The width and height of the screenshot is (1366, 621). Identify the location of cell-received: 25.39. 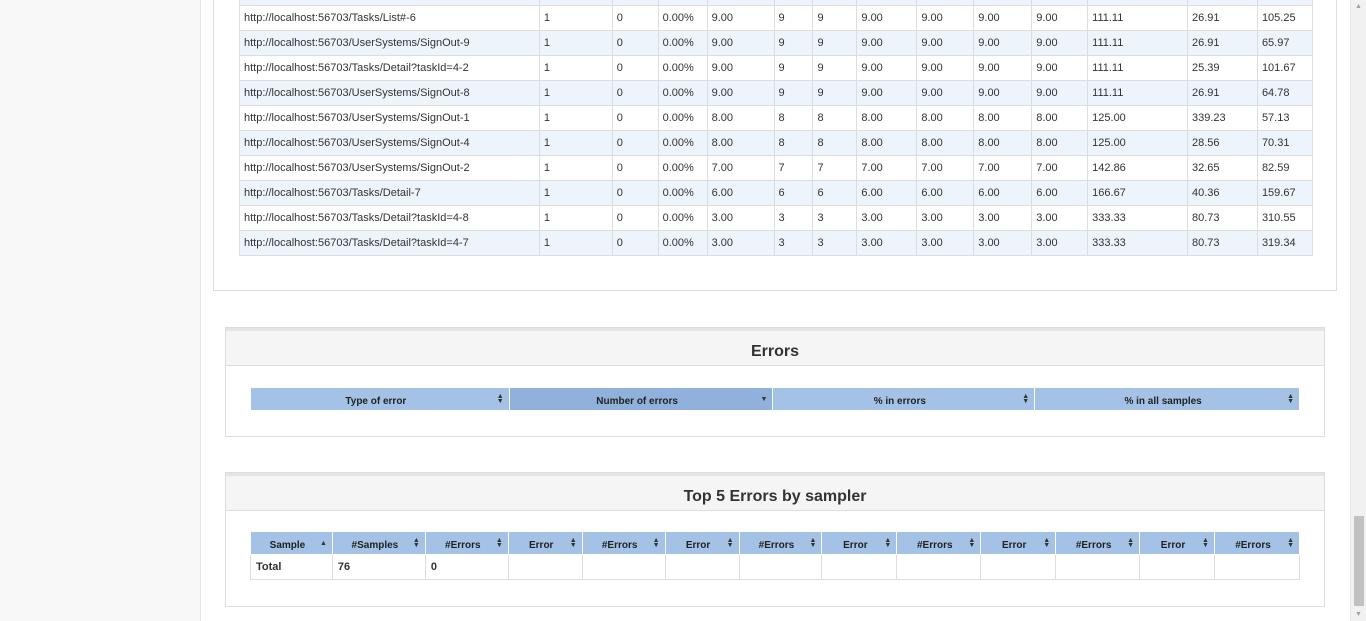
(1222, 68).